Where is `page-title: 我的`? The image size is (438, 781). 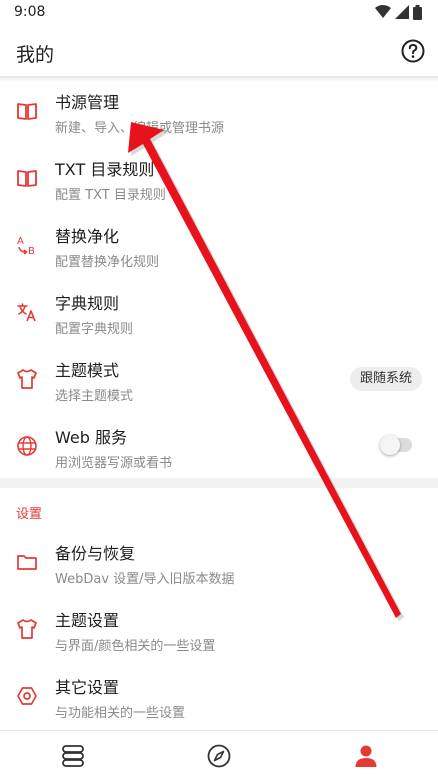
page-title: 我的 is located at coordinates (35, 55).